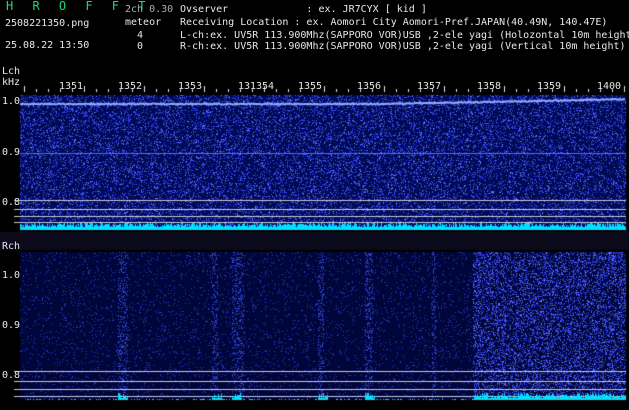  What do you see at coordinates (310, 86) in the screenshot?
I see `time-tick: 1355` at bounding box center [310, 86].